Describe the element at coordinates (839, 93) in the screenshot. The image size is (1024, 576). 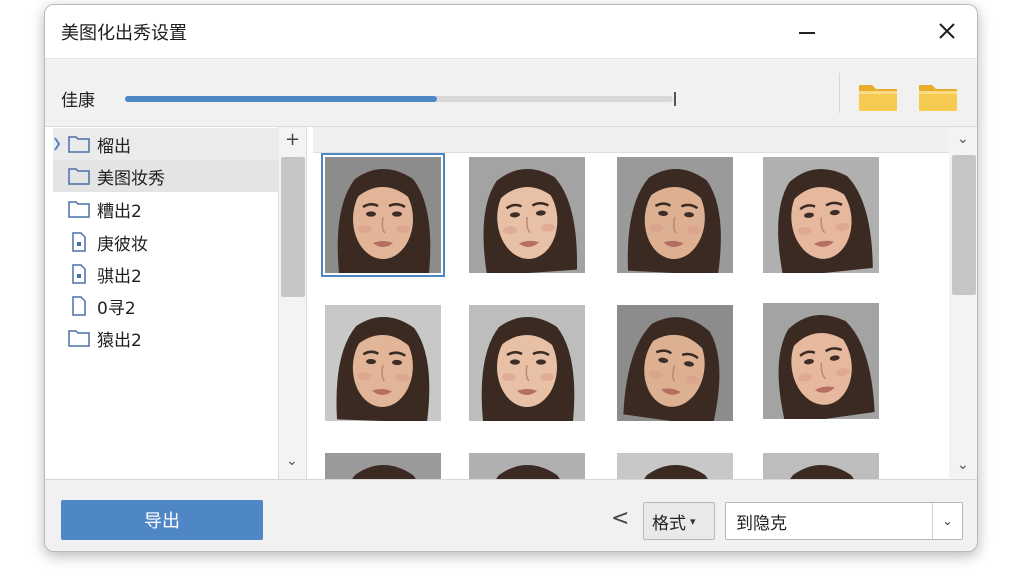
I see `toolbar-divider` at that location.